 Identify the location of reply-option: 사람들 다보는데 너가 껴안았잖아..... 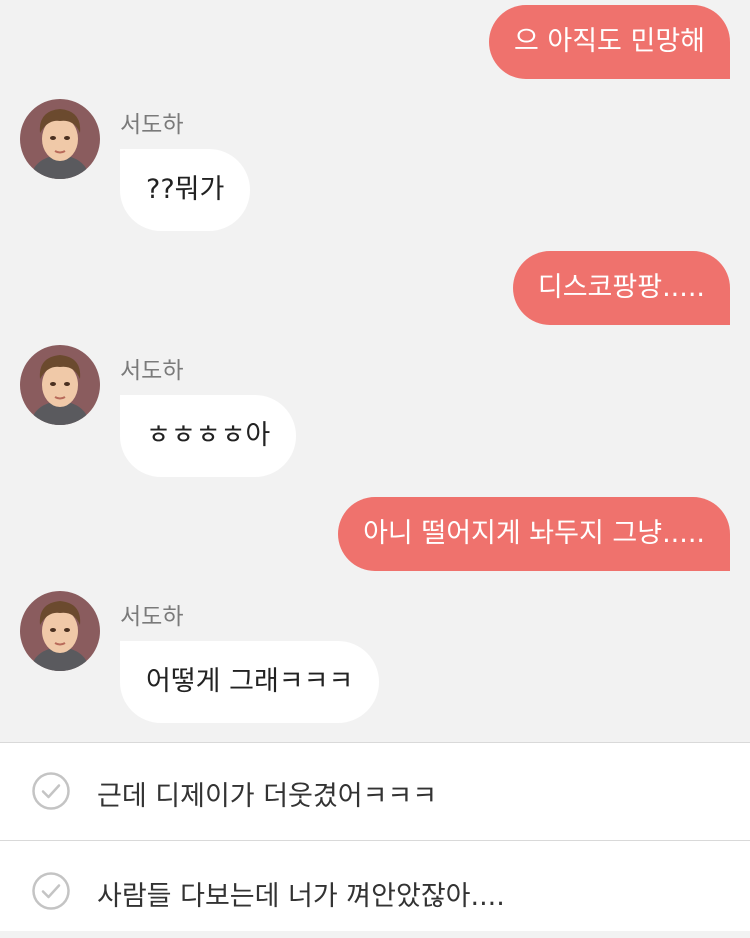
(375, 889).